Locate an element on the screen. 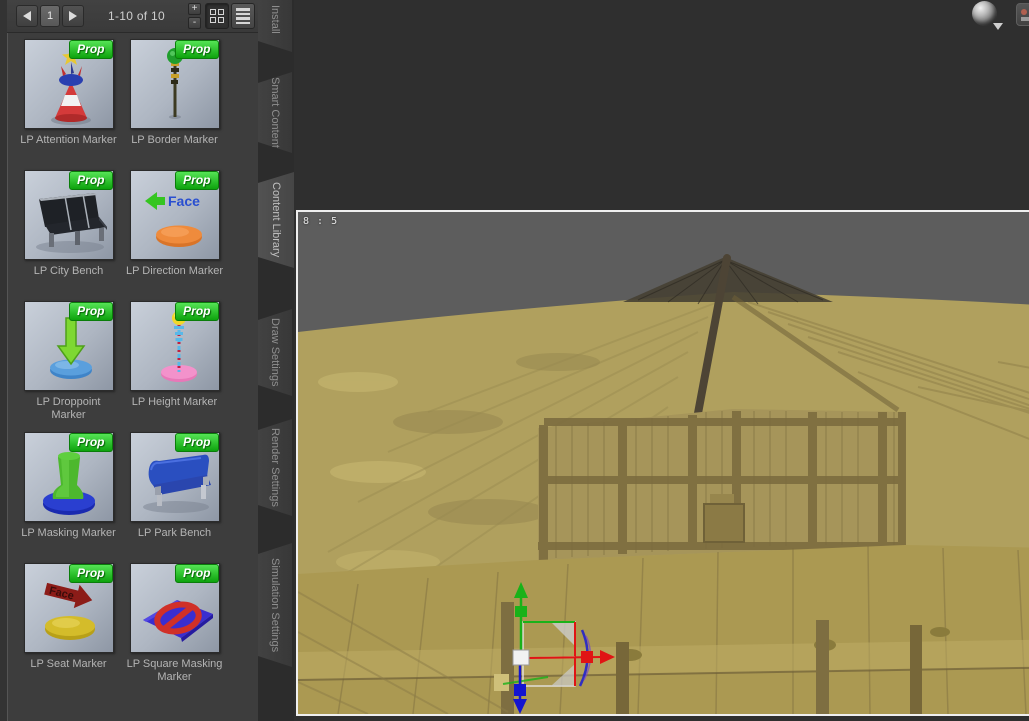 The height and width of the screenshot is (721, 1029). library-pager-toolbar: 1 1-10 of 10 + - is located at coordinates (132, 16).